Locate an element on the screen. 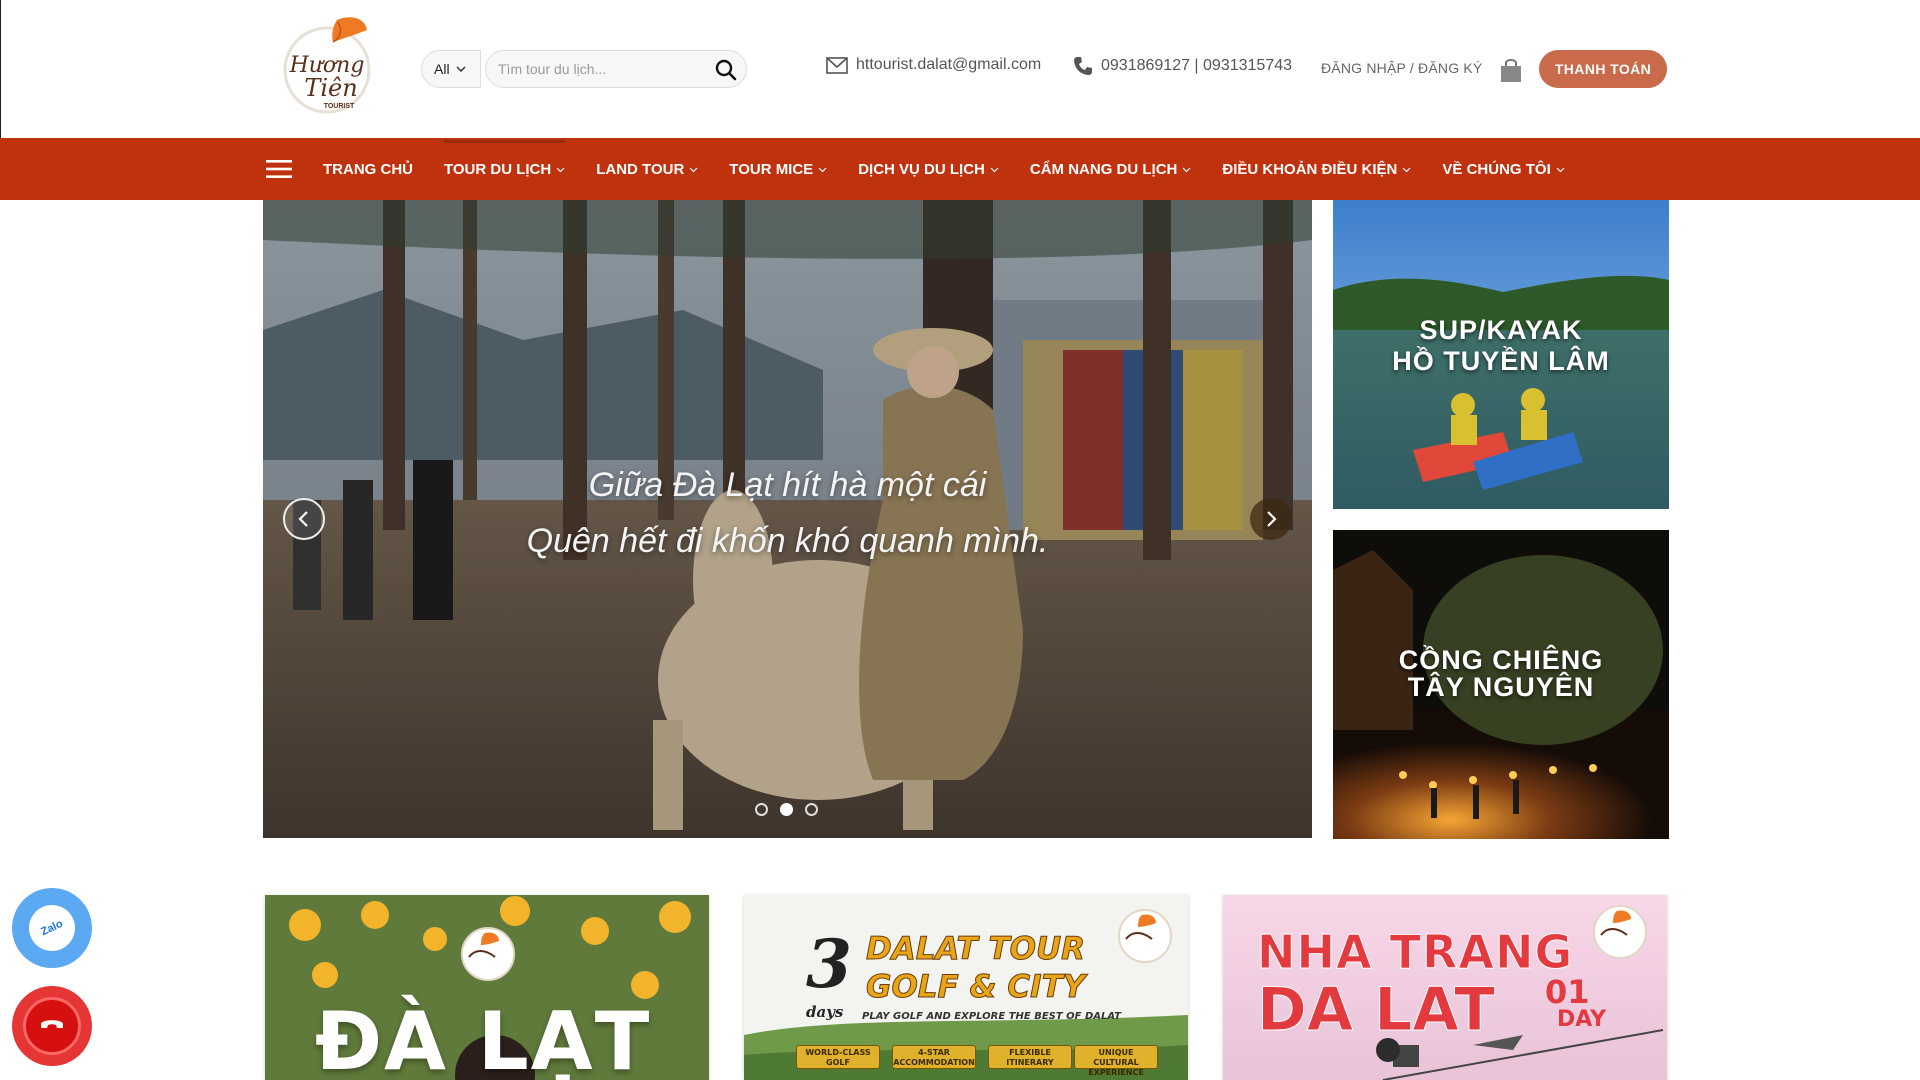 The image size is (1920, 1080). nav-item-tours: TOUR DU LỊCH is located at coordinates (505, 158).